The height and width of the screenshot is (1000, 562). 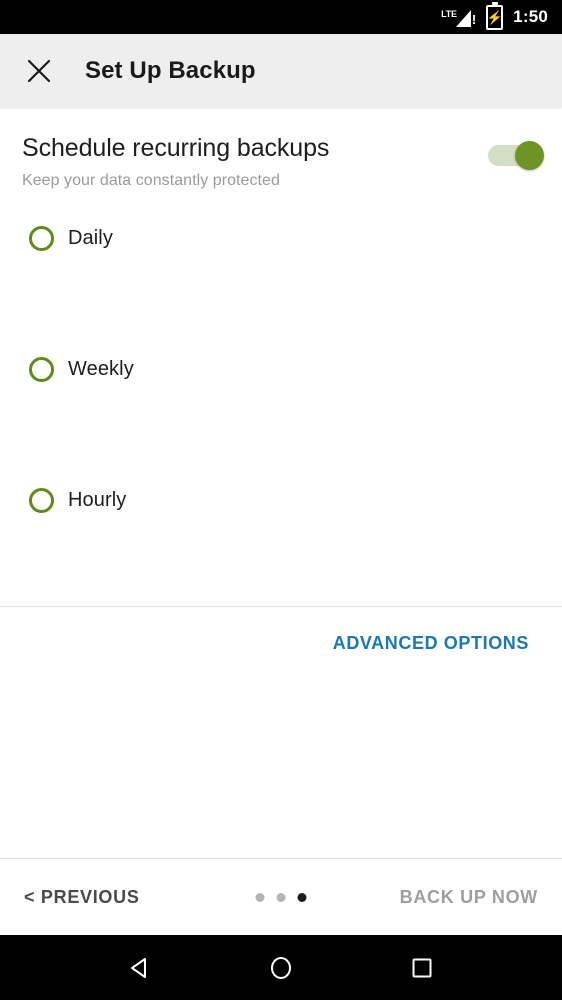 I want to click on pager-dot-3-active, so click(x=302, y=897).